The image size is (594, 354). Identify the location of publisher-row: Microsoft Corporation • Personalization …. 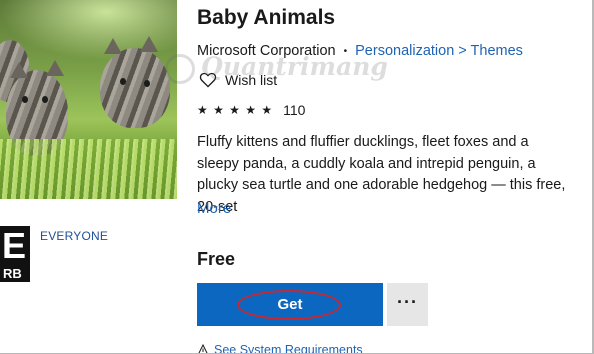
(360, 51).